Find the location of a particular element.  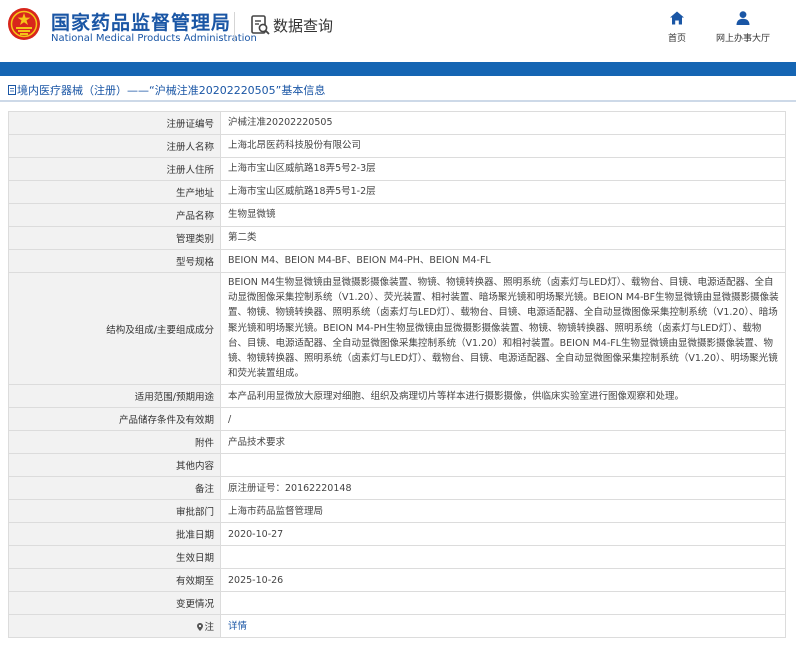

field-value: 上海北昂医药科技股份有限公司 is located at coordinates (503, 146).